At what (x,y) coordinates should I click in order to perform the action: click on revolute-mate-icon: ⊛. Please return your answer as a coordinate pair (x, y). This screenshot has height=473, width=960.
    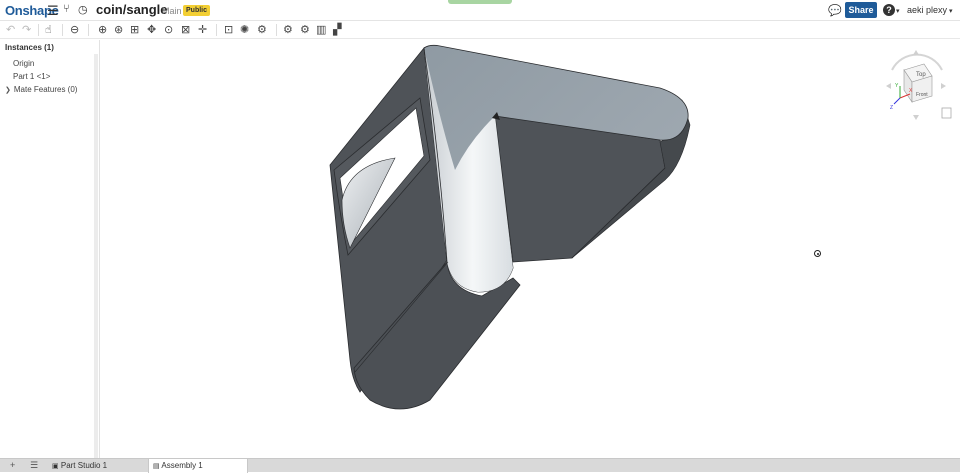
    Looking at the image, I should click on (118, 29).